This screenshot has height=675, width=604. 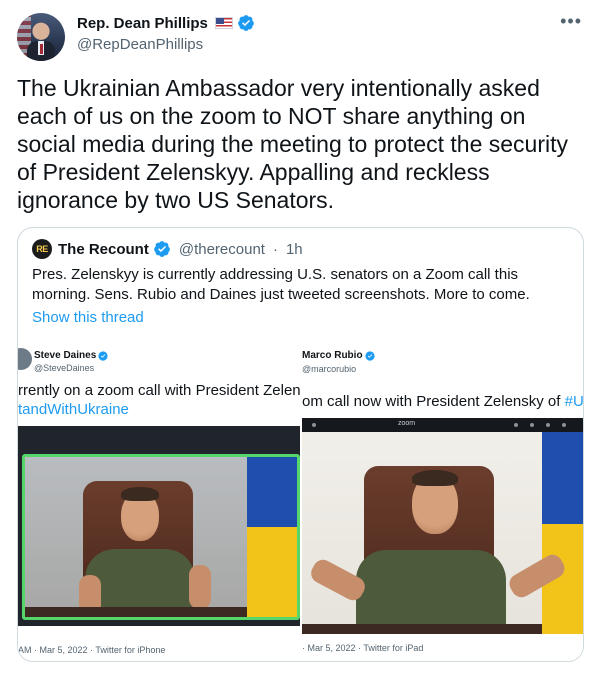 I want to click on author-avatar, so click(x=41, y=37).